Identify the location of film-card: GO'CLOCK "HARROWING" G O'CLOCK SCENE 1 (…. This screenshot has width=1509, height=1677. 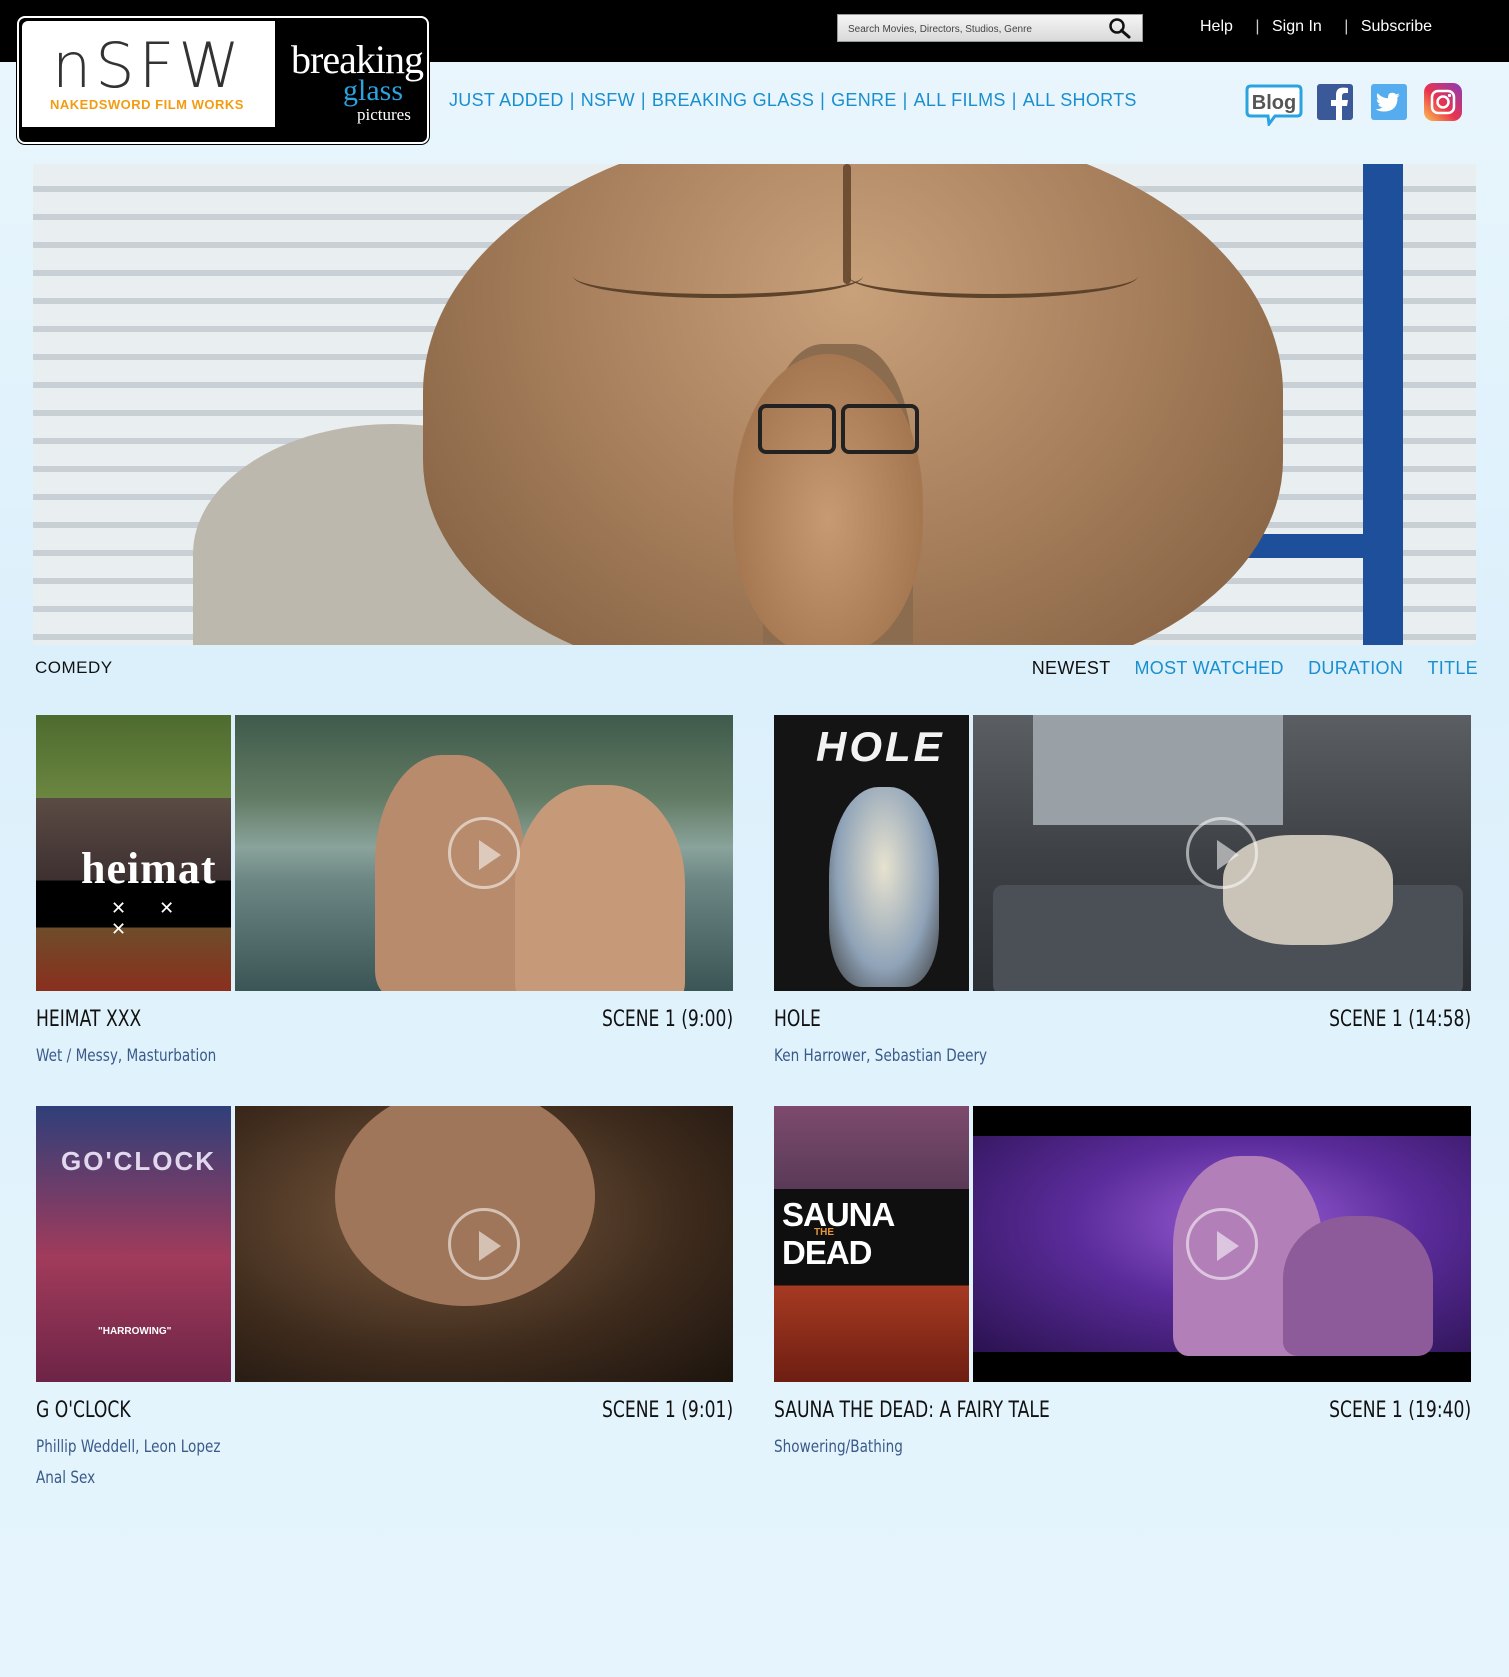
(386, 1297).